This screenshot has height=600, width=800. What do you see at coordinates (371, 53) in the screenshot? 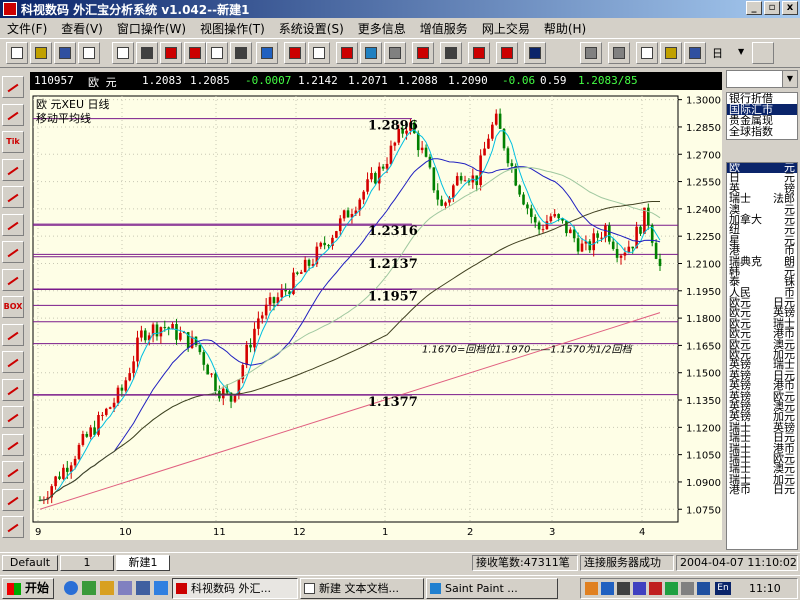
I see `refresh-icon` at bounding box center [371, 53].